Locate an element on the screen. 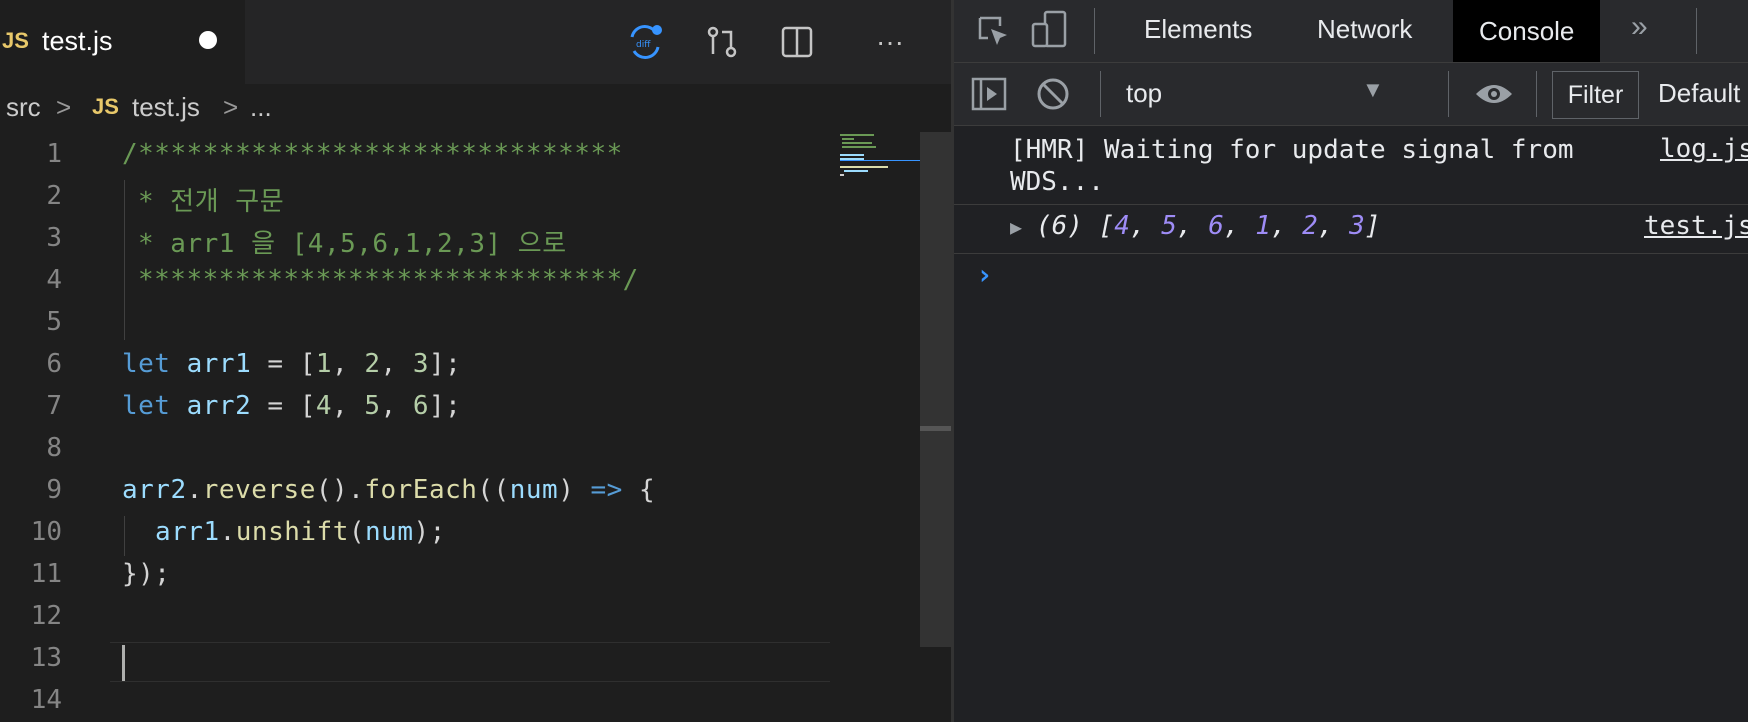 This screenshot has height=722, width=1748. line-number: 4 is located at coordinates (54, 280).